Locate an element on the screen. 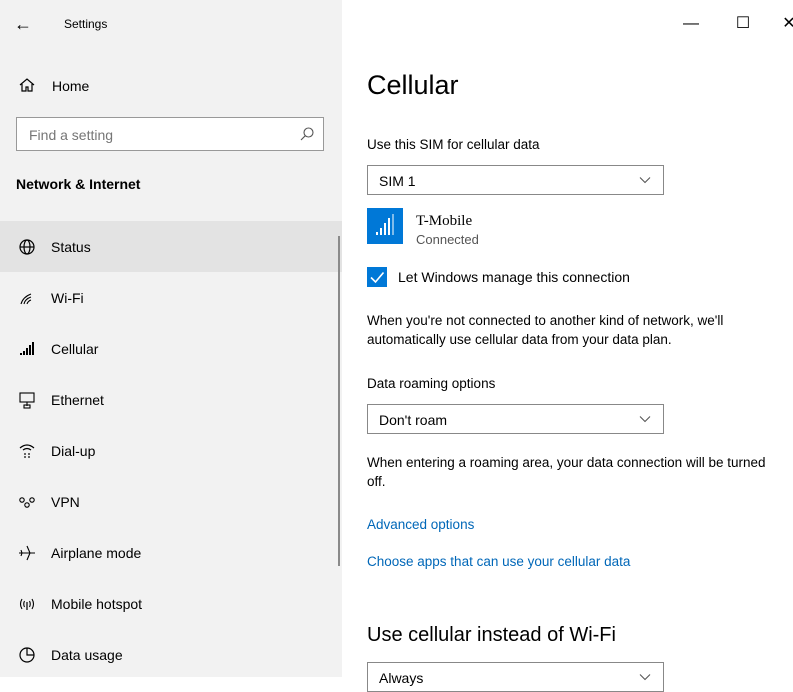 The width and height of the screenshot is (793, 692). check-icon is located at coordinates (377, 277).